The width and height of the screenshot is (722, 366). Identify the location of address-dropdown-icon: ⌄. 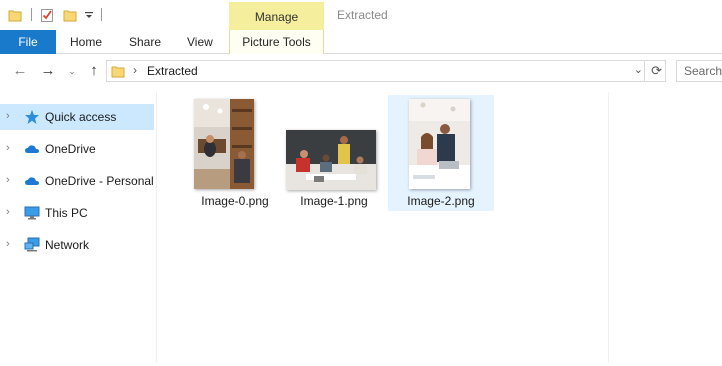
(638, 69).